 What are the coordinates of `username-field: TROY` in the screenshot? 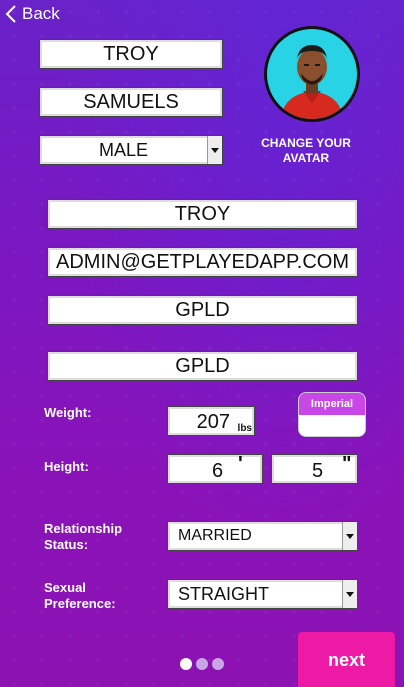 It's located at (202, 214).